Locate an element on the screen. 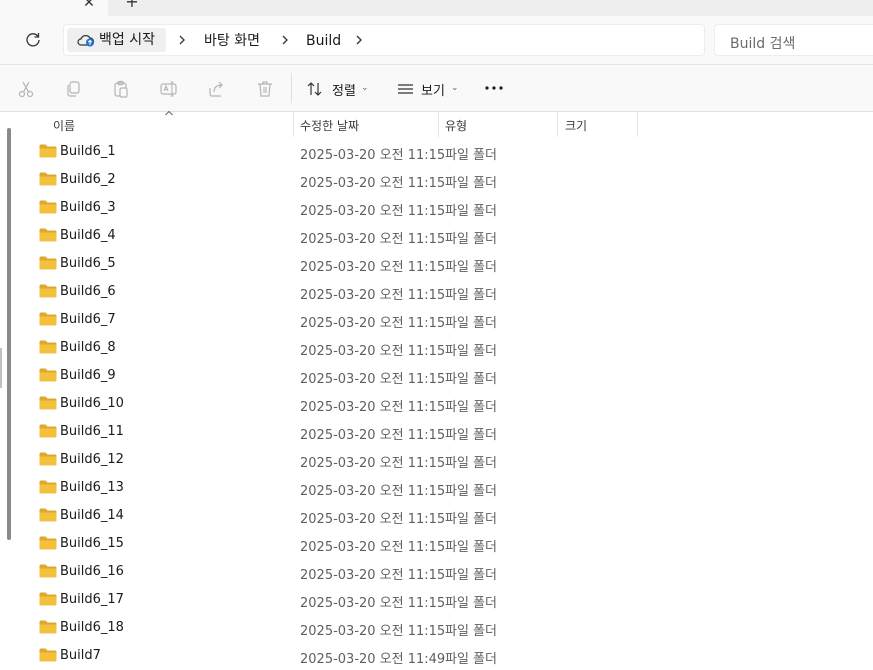 Image resolution: width=873 pixels, height=670 pixels. address-bar: 백업 시작 바탕 화면 Build Build 검색 is located at coordinates (436, 40).